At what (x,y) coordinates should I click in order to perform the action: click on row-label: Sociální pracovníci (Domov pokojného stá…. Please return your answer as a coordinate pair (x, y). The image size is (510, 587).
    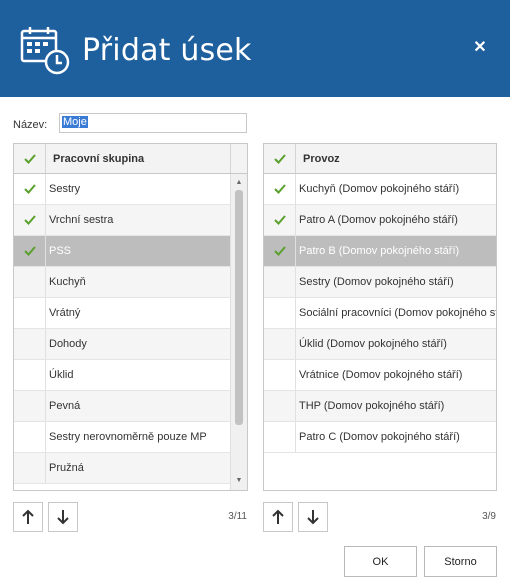
    Looking at the image, I should click on (397, 313).